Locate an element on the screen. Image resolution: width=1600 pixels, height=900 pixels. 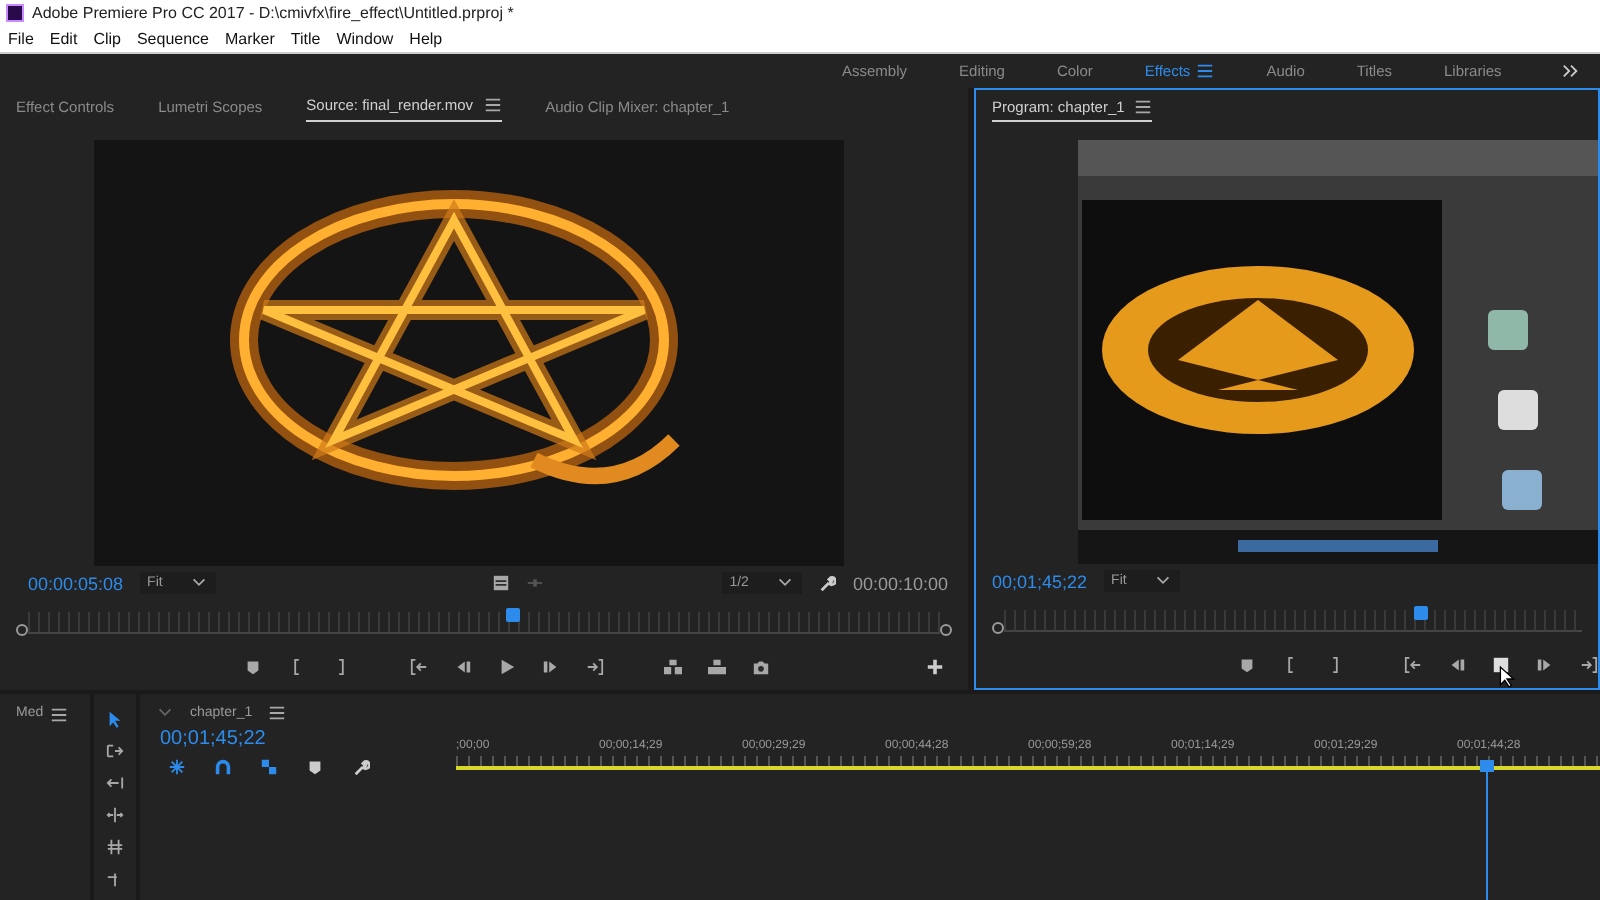
window-title: Adobe Premiere Pro CC 2017 - D:\cmivfx\fire_effect\Untitled.prproj * is located at coordinates (273, 12).